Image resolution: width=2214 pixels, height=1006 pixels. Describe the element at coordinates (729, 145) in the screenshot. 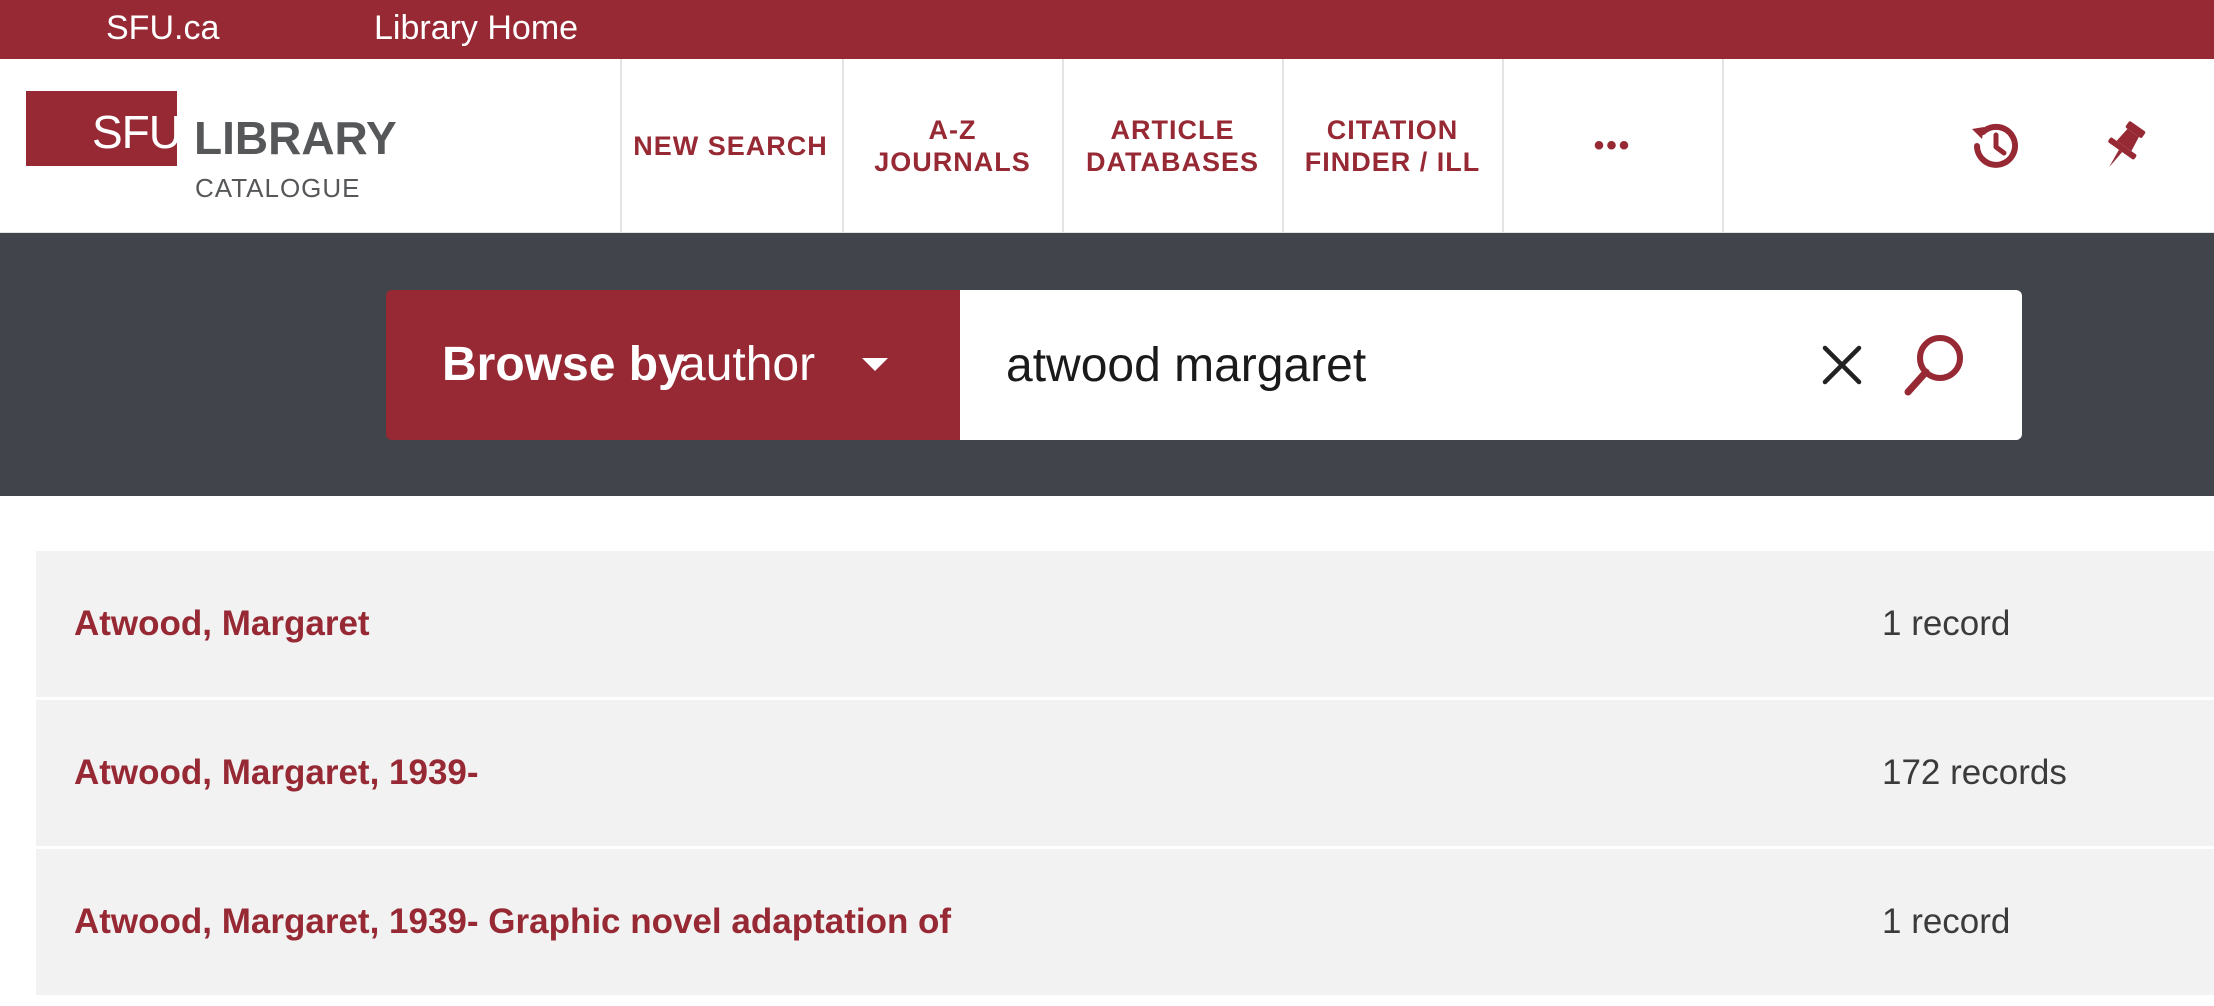

I see `nav-new-search: NEW SEARCH` at that location.